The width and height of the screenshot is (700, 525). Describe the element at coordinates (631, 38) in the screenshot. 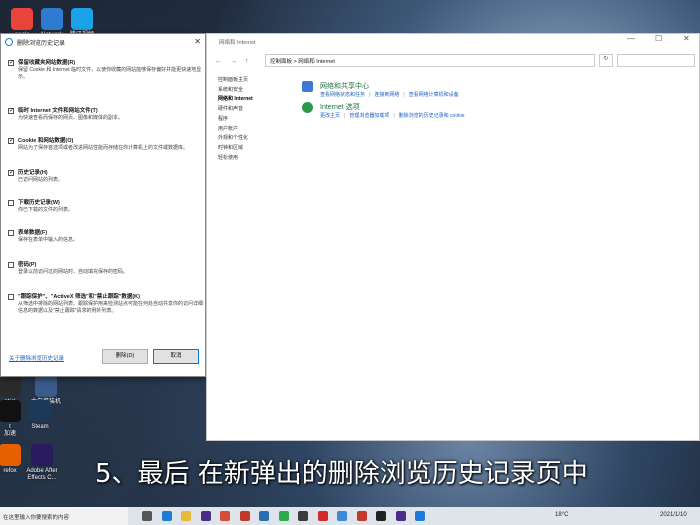

I see `minimize-button: —` at that location.